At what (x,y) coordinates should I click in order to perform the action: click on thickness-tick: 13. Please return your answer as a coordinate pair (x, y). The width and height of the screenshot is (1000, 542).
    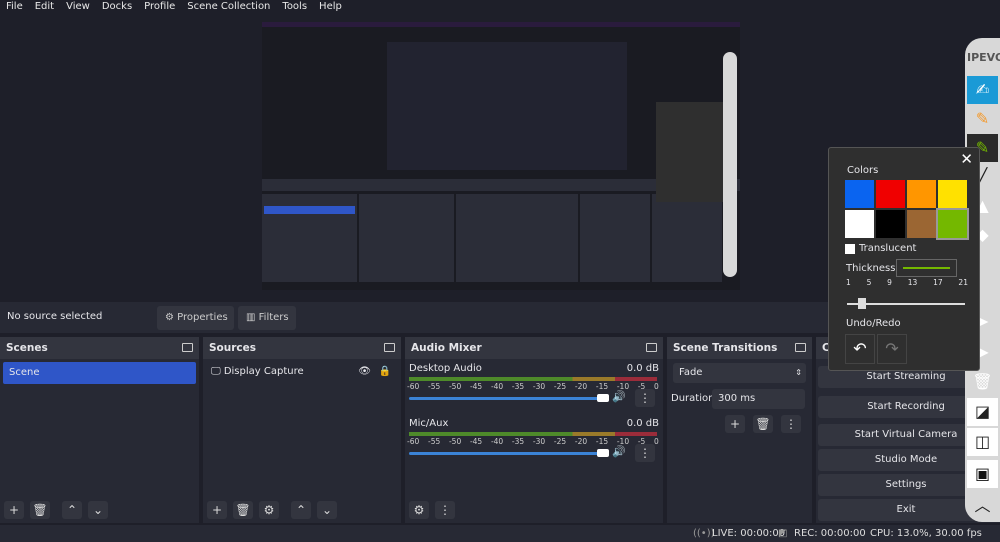
    Looking at the image, I should click on (912, 282).